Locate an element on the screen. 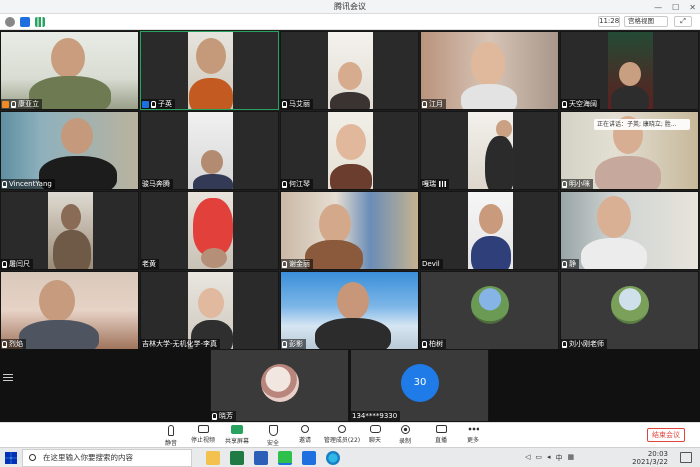 Image resolution: width=700 pixels, height=467 pixels. speaker-icon: ◂ is located at coordinates (549, 458).